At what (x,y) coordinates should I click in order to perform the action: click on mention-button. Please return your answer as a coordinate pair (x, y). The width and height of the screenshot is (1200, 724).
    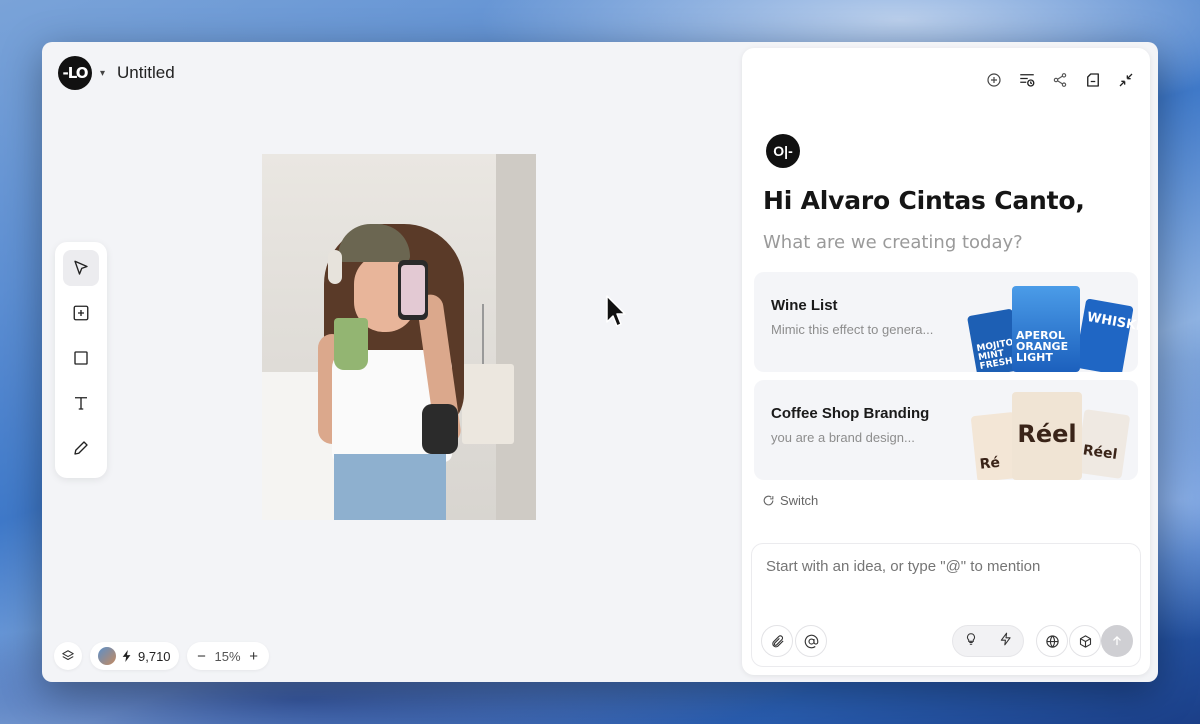
    Looking at the image, I should click on (811, 641).